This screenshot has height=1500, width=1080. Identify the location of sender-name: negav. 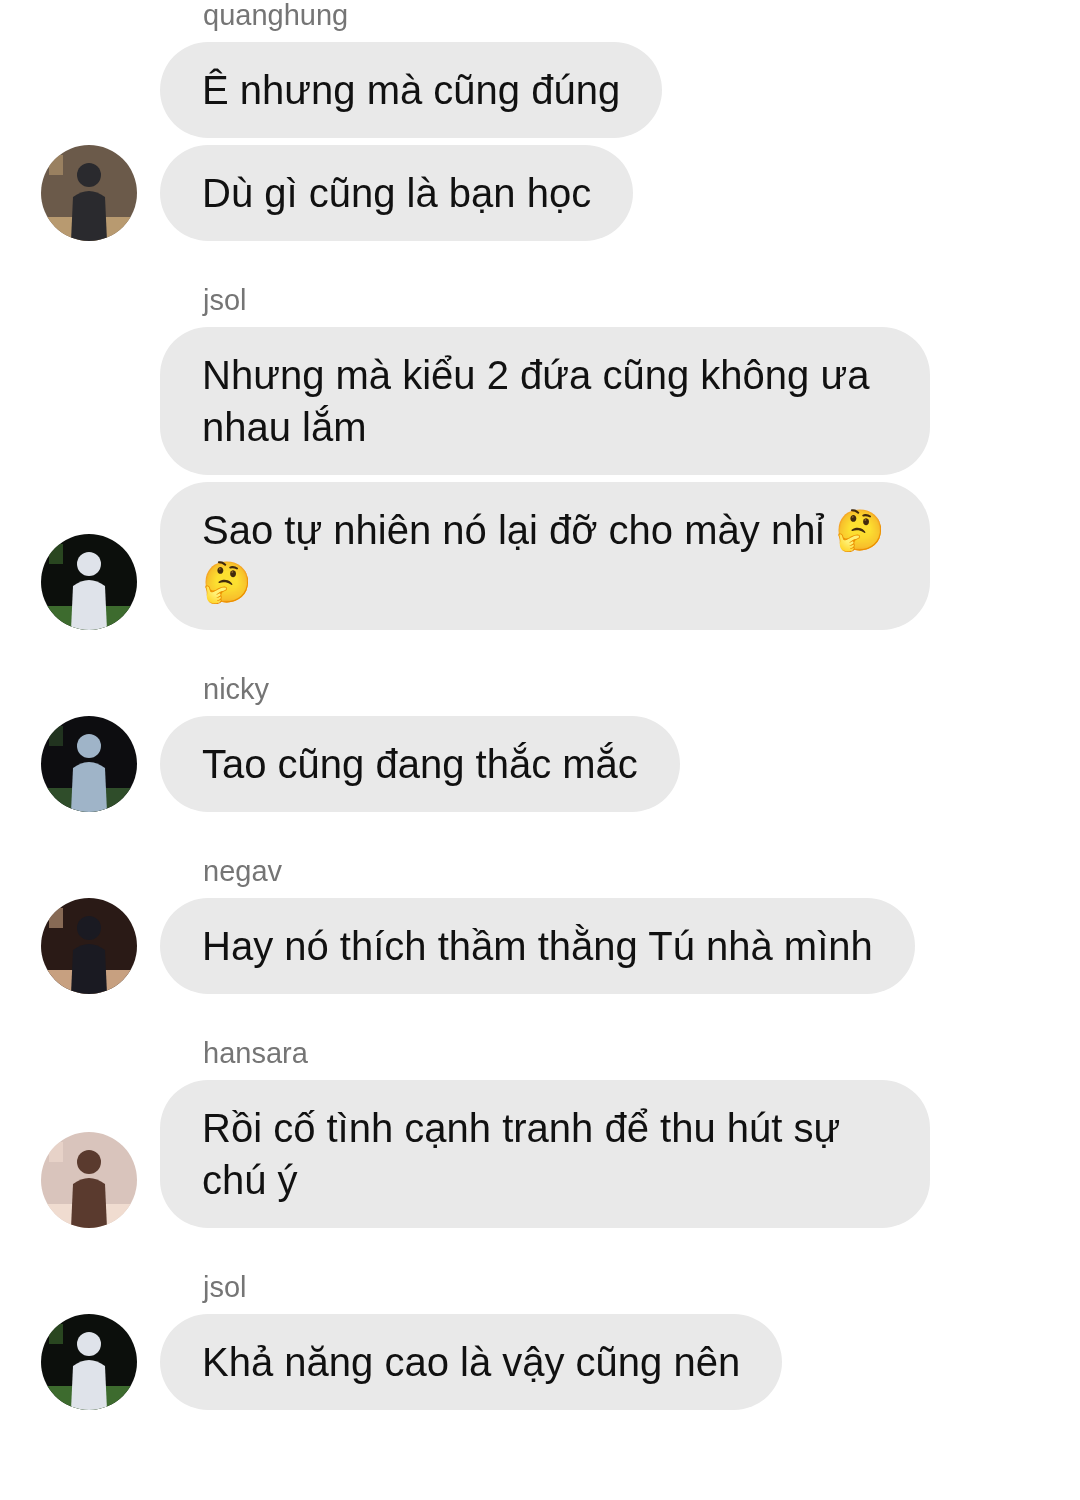
(243, 871).